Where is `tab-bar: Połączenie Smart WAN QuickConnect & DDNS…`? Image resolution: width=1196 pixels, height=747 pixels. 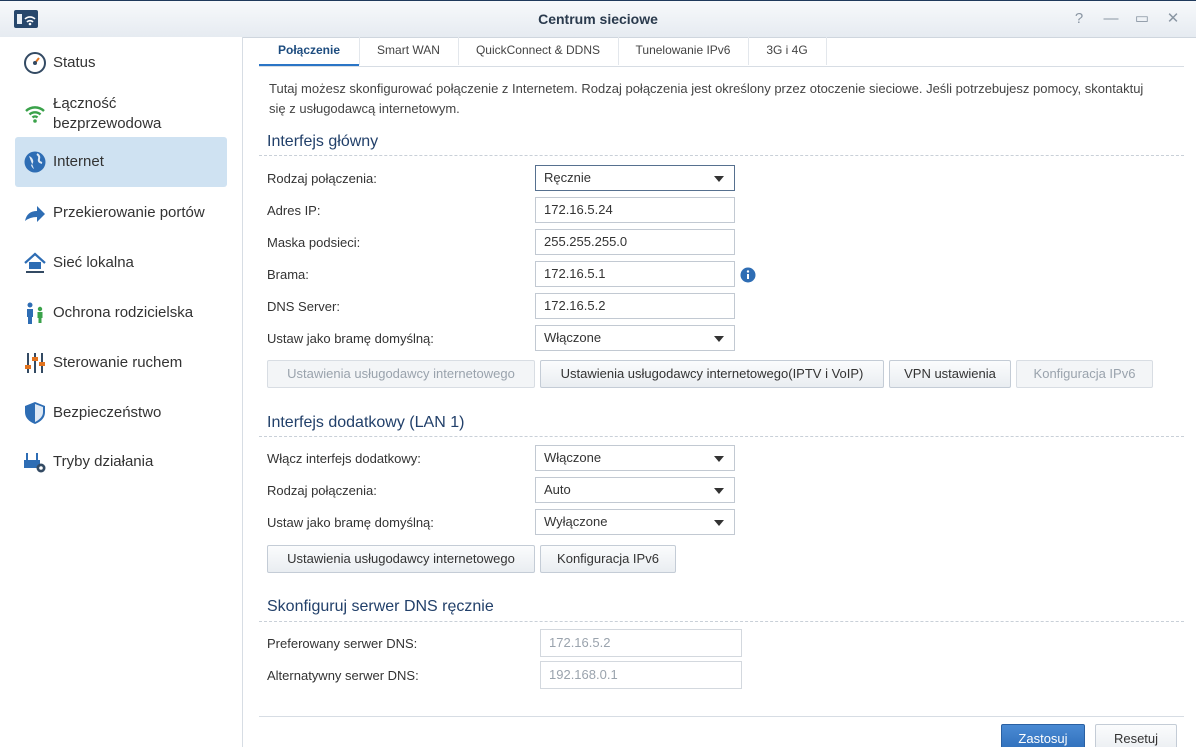 tab-bar: Połączenie Smart WAN QuickConnect & DDNS… is located at coordinates (721, 52).